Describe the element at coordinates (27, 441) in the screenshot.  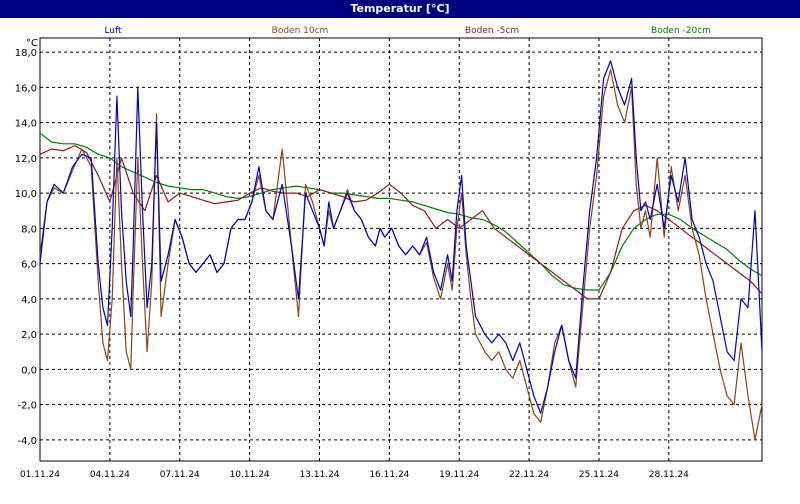
I see `y-tick-label: -4,0` at that location.